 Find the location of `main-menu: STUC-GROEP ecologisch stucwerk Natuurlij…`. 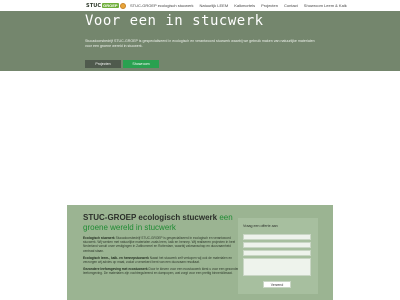

main-menu: STUC-GROEP ecologisch stucwerk Natuurlij… is located at coordinates (238, 5).